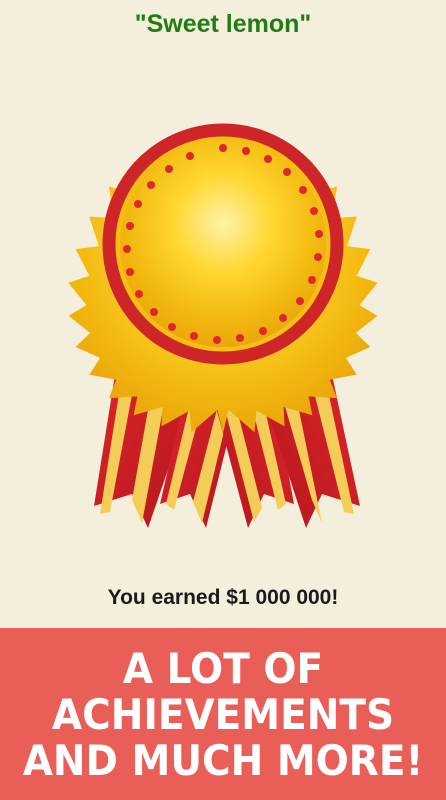 The image size is (446, 800). What do you see at coordinates (223, 597) in the screenshot?
I see `reward-message: You earned $1 000 000!` at bounding box center [223, 597].